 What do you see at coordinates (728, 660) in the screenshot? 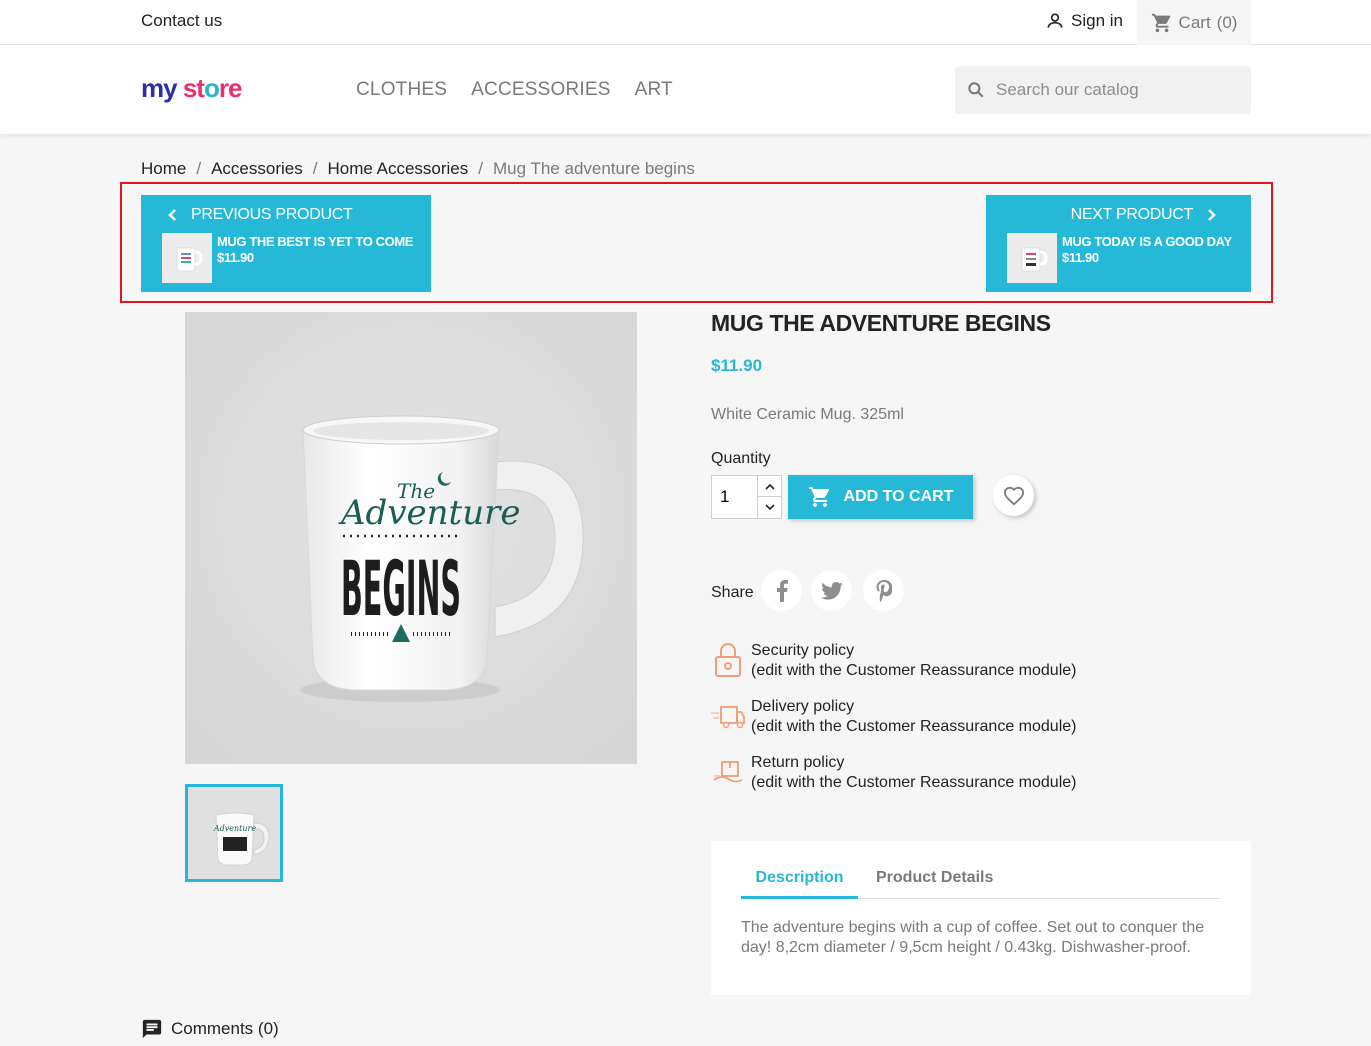
I see `lock-icon` at bounding box center [728, 660].